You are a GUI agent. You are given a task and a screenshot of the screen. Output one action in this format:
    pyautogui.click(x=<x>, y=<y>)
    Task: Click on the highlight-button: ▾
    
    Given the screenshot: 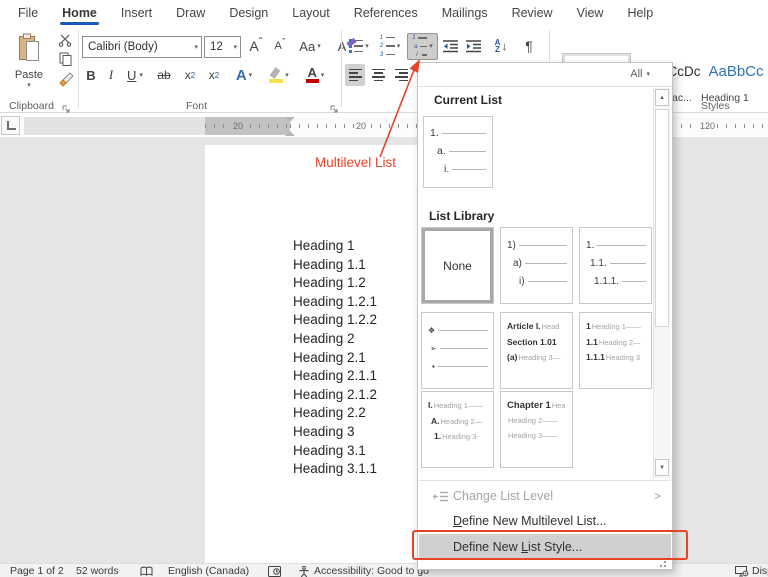 What is the action you would take?
    pyautogui.click(x=279, y=75)
    